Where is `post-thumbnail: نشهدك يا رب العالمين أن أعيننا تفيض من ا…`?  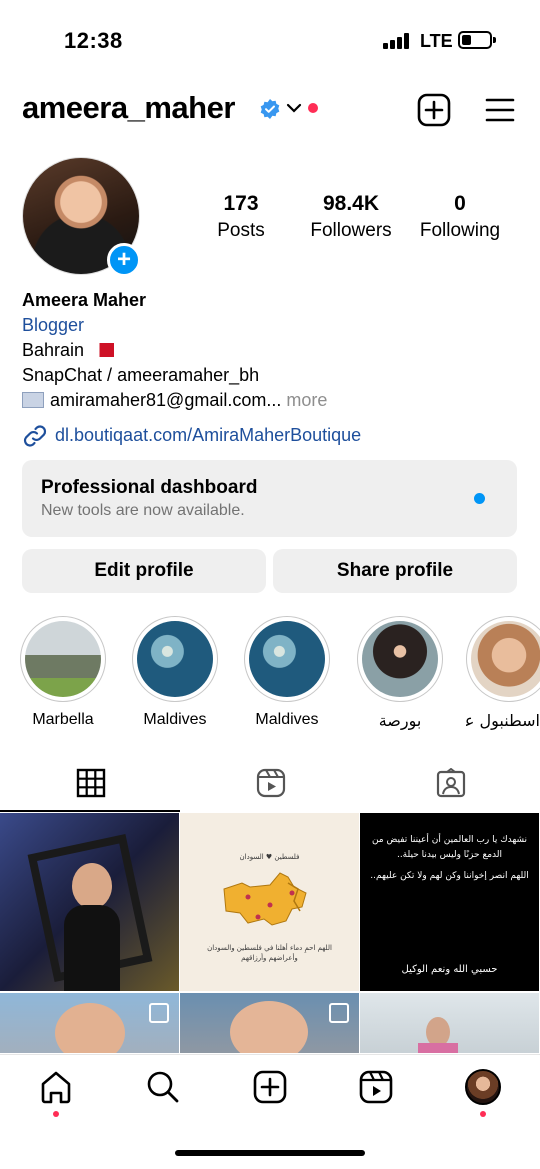
post-thumbnail: نشهدك يا رب العالمين أن أعيننا تفيض من ا… is located at coordinates (449, 902).